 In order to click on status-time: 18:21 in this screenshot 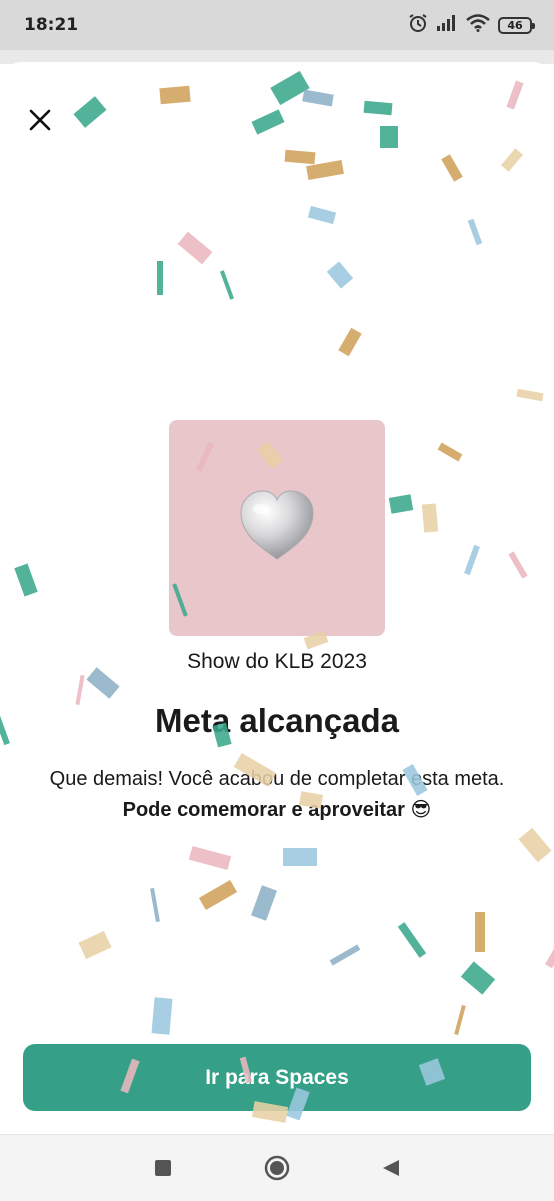, I will do `click(51, 25)`.